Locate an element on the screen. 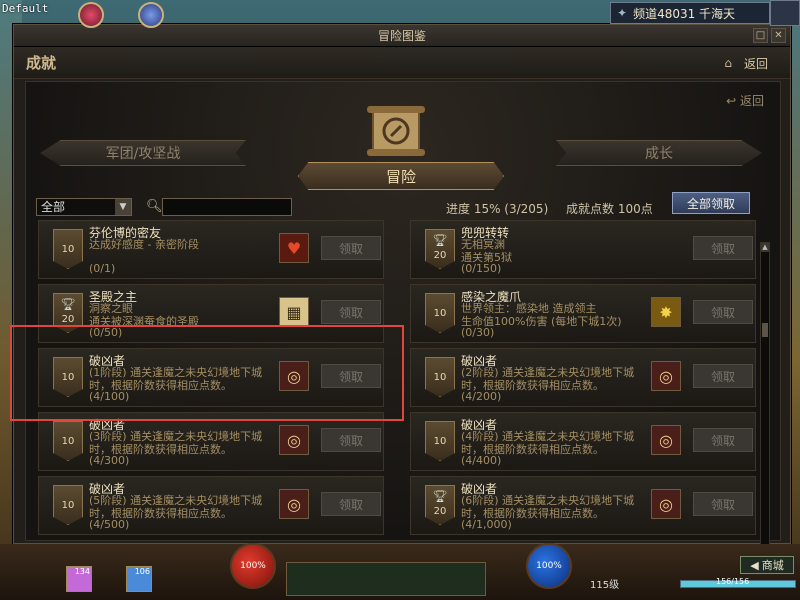 The width and height of the screenshot is (800, 600). hp-orb: 100% is located at coordinates (253, 566).